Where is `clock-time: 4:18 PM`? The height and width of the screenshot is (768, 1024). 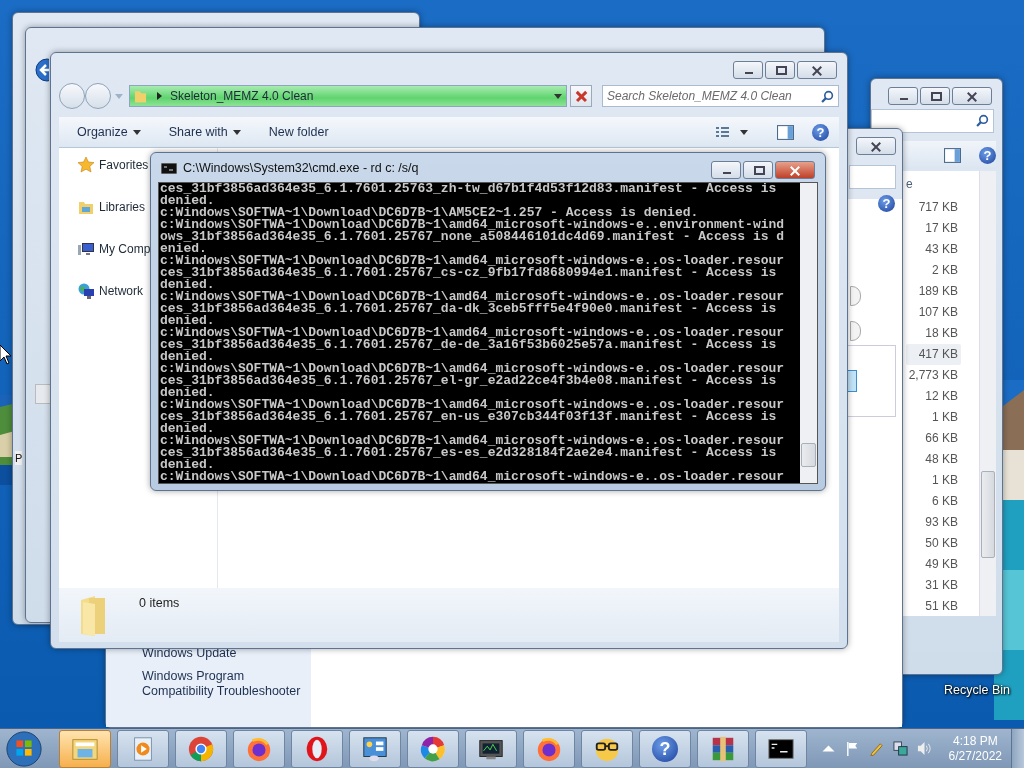 clock-time: 4:18 PM is located at coordinates (975, 741).